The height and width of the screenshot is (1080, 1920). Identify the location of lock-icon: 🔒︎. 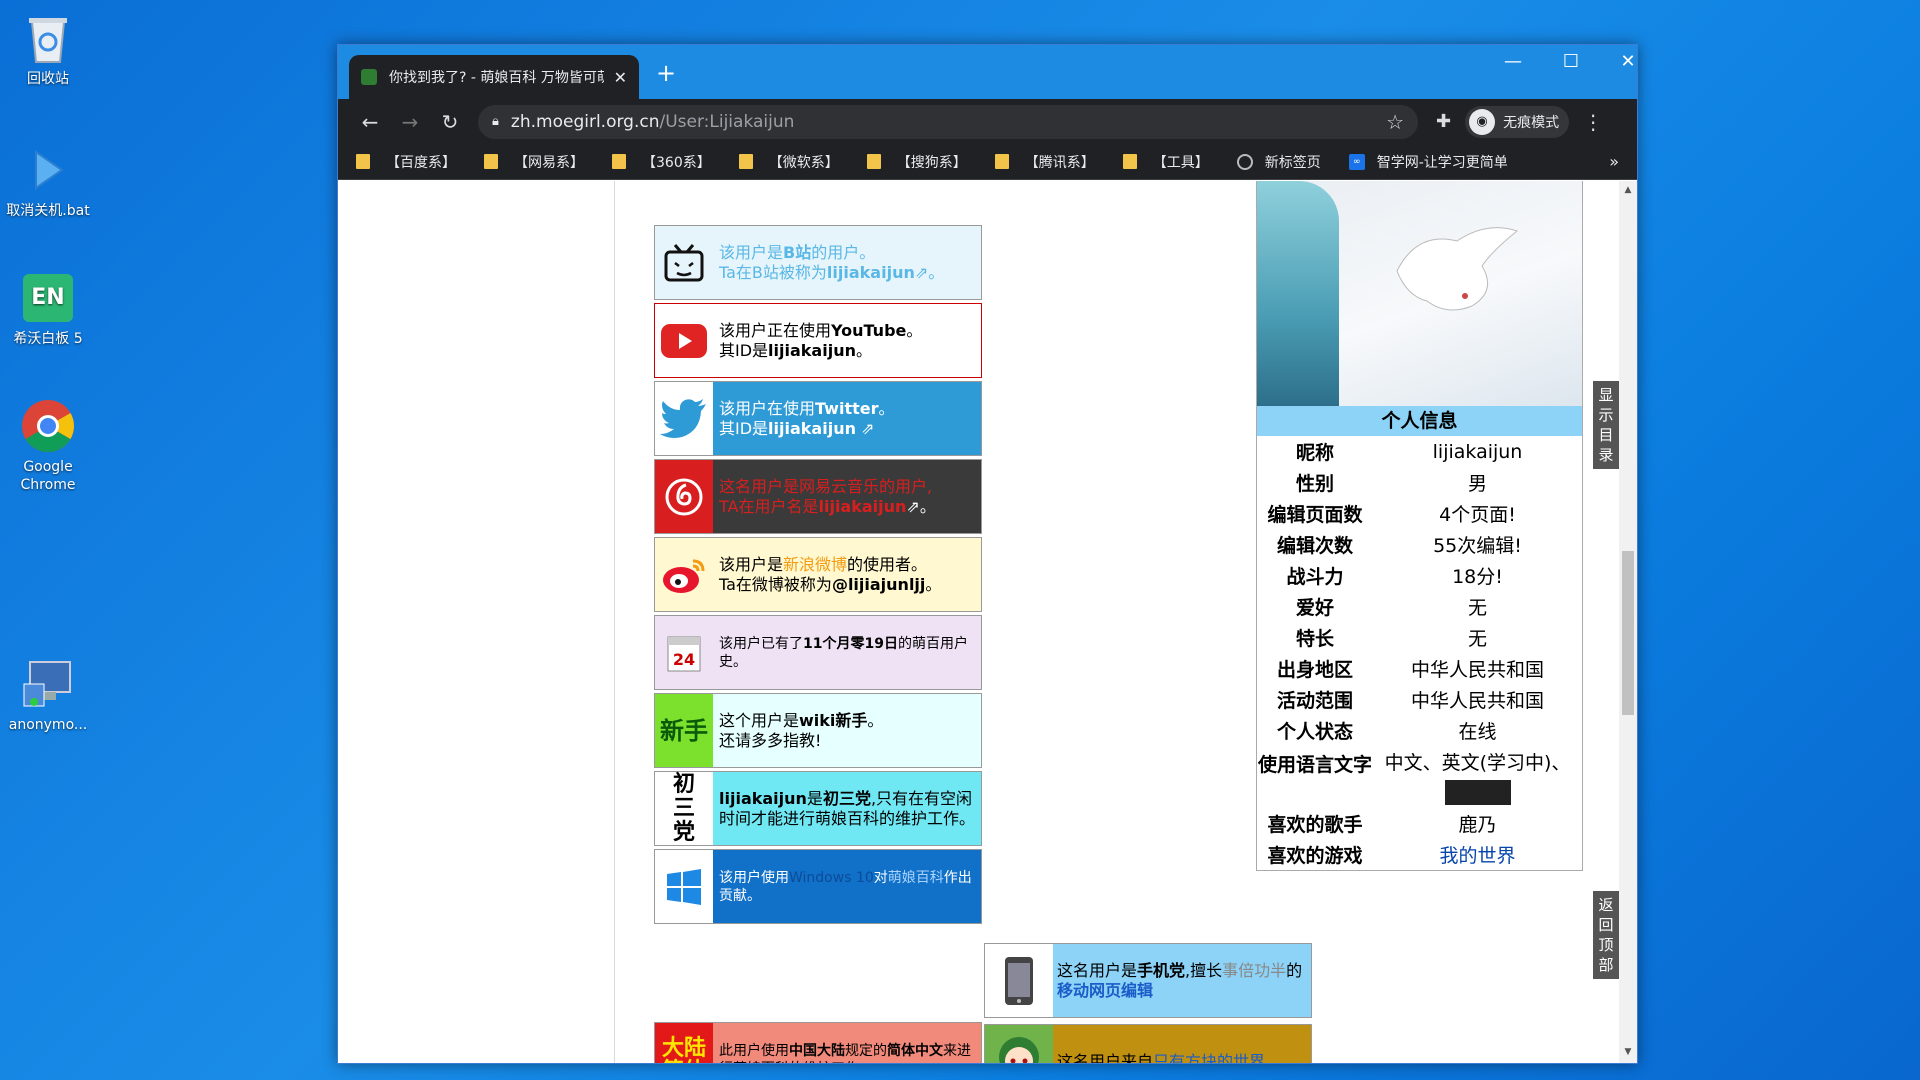
(495, 121).